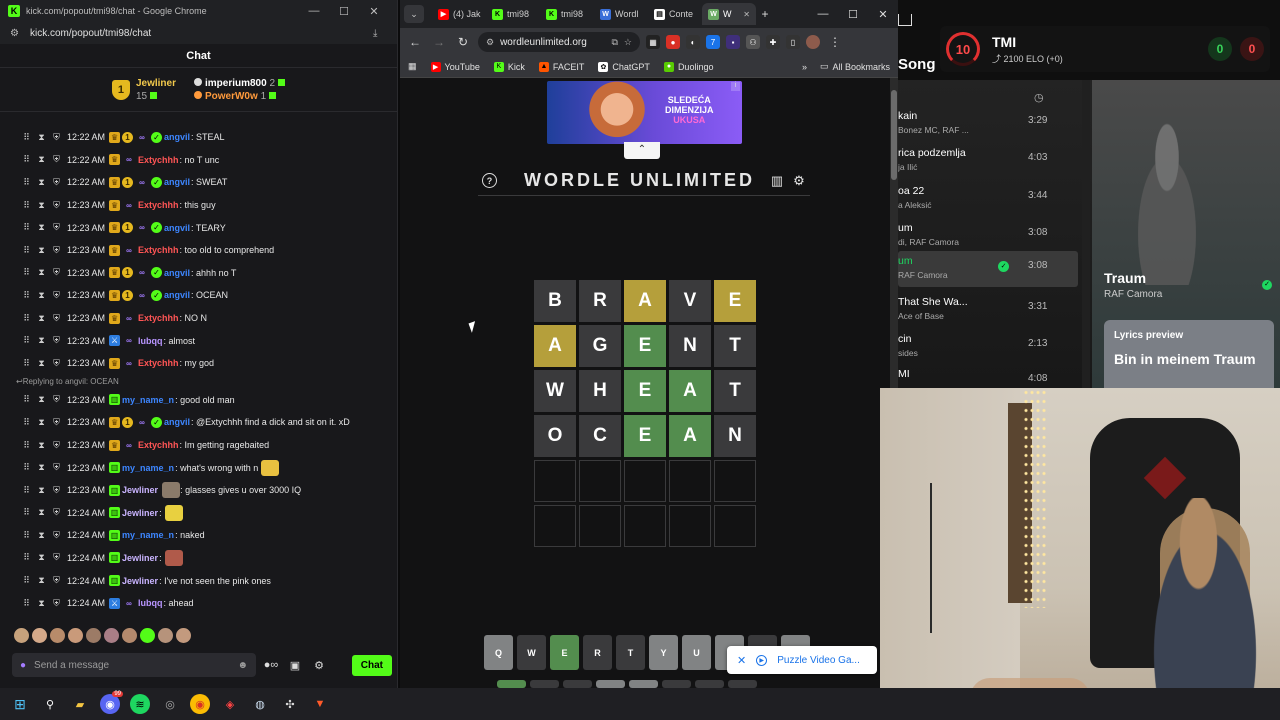 The height and width of the screenshot is (720, 1280). What do you see at coordinates (1133, 294) in the screenshot?
I see `now-playing-artist: RAF Camora` at bounding box center [1133, 294].